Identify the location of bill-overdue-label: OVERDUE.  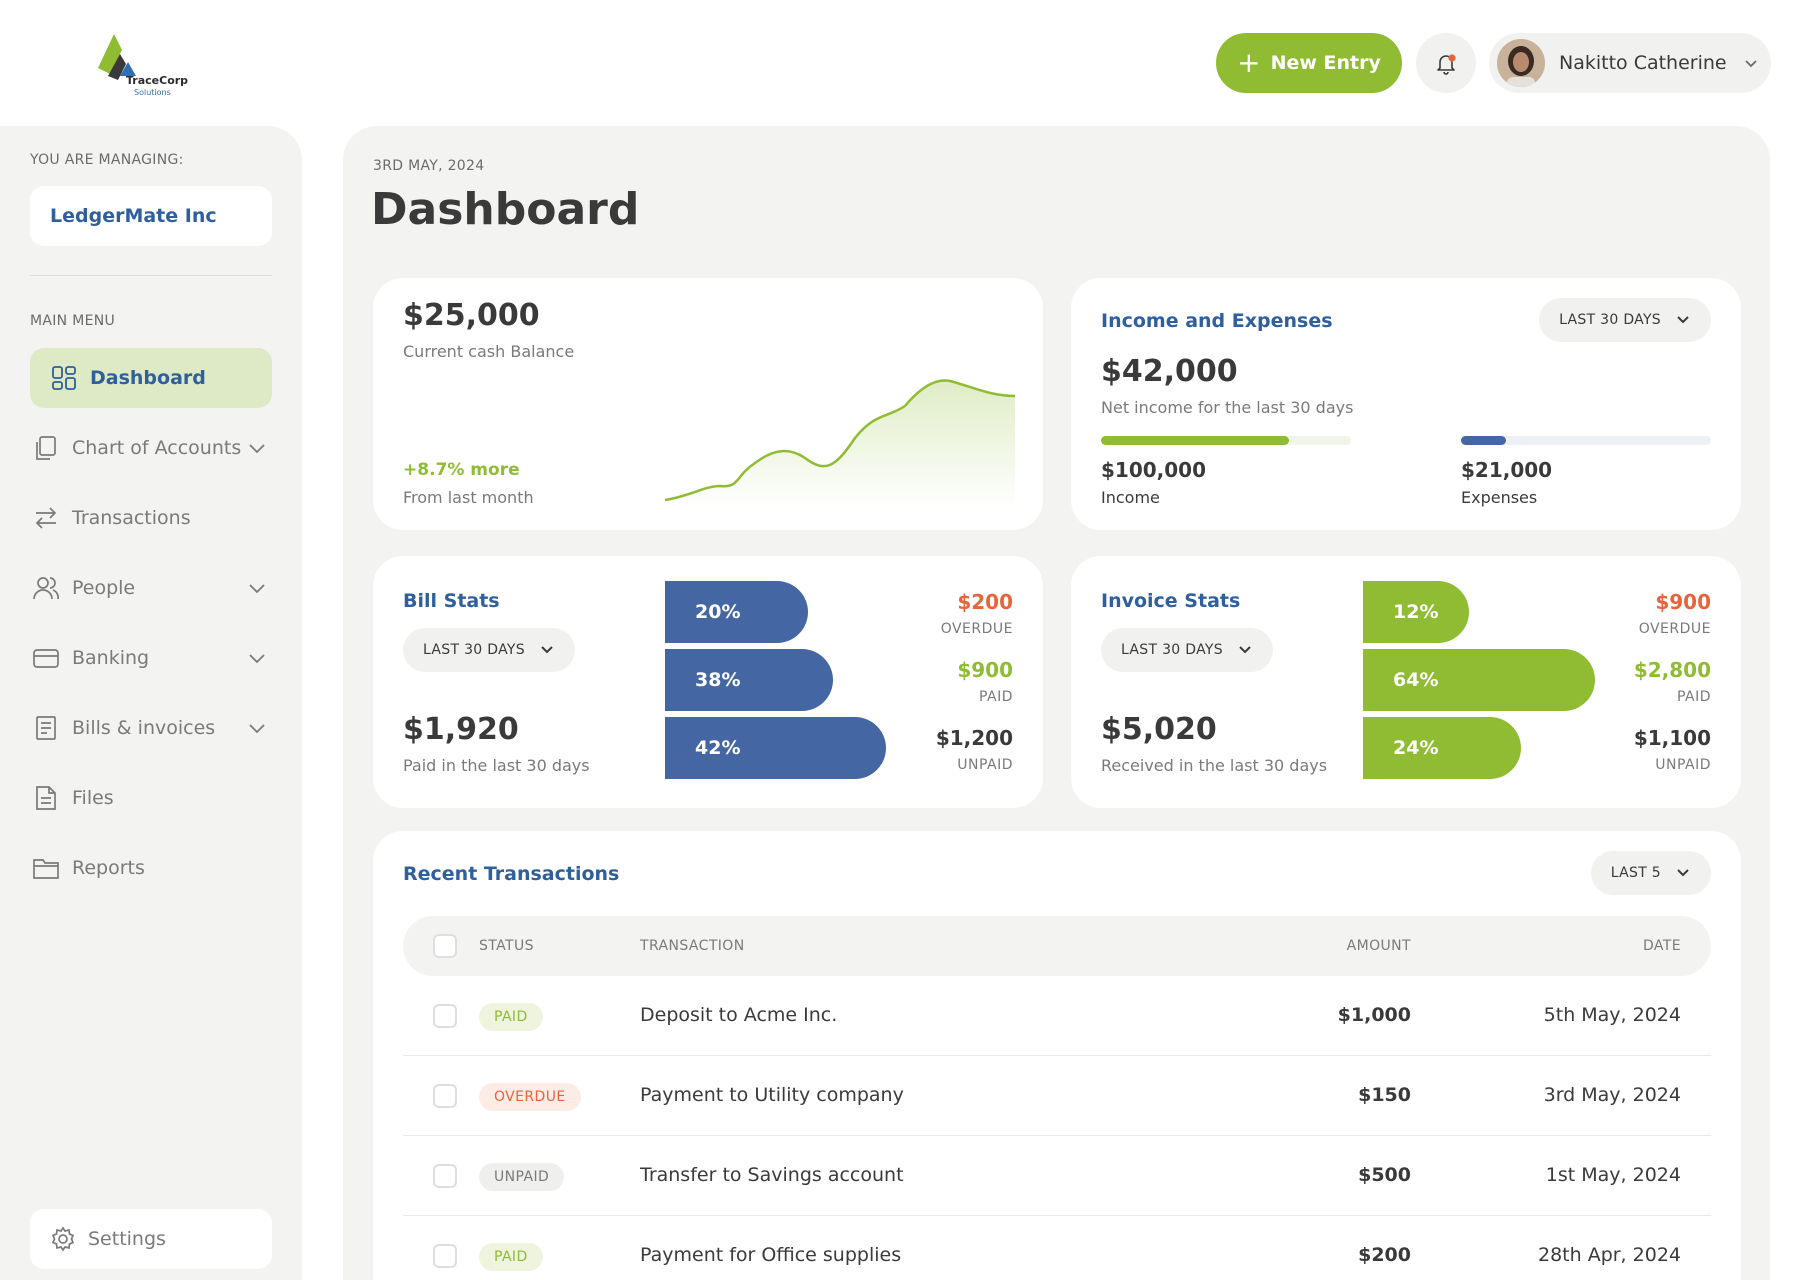
(976, 629).